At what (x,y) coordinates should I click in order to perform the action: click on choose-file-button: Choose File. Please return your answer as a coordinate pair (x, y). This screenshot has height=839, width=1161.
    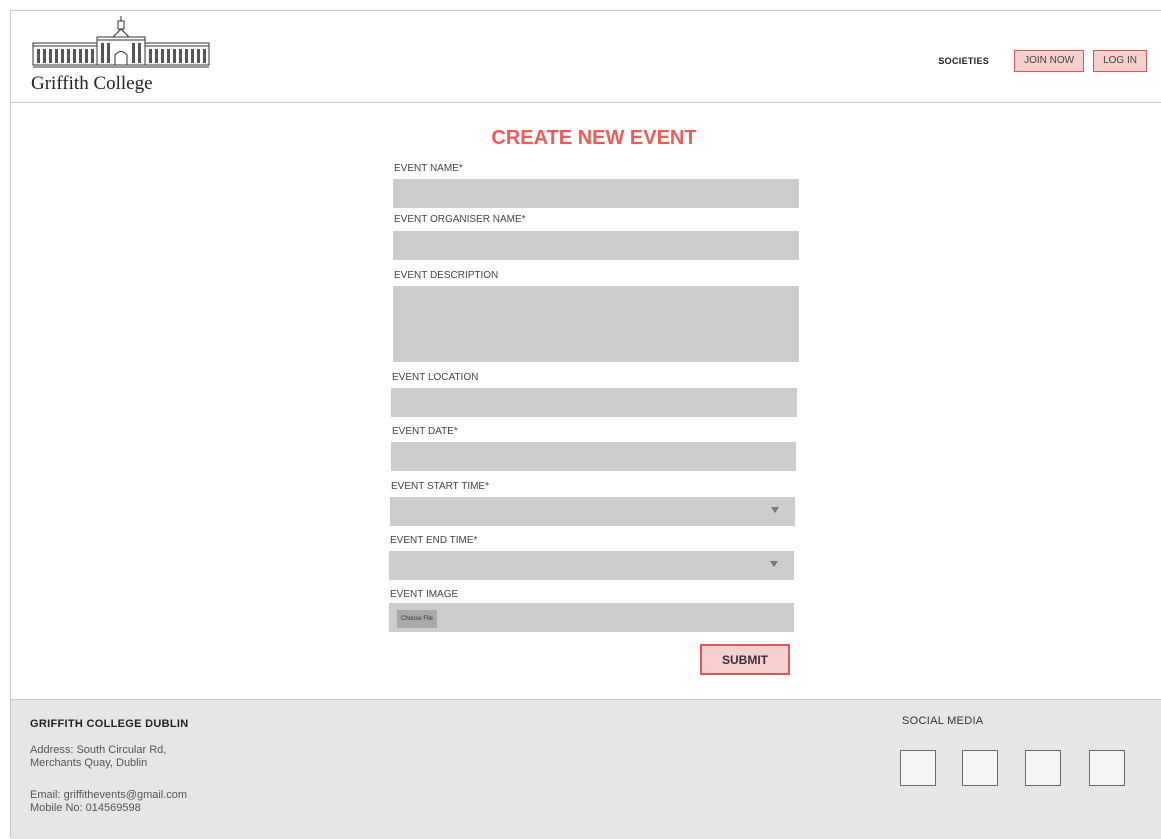
    Looking at the image, I should click on (417, 619).